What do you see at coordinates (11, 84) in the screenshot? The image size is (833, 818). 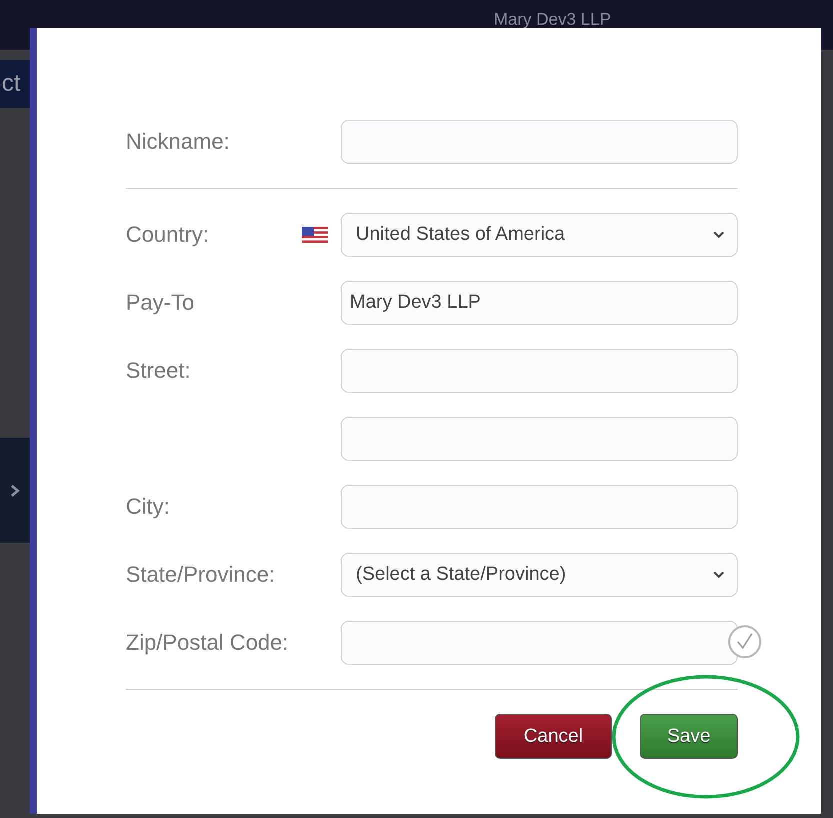 I see `tab-label: ct` at bounding box center [11, 84].